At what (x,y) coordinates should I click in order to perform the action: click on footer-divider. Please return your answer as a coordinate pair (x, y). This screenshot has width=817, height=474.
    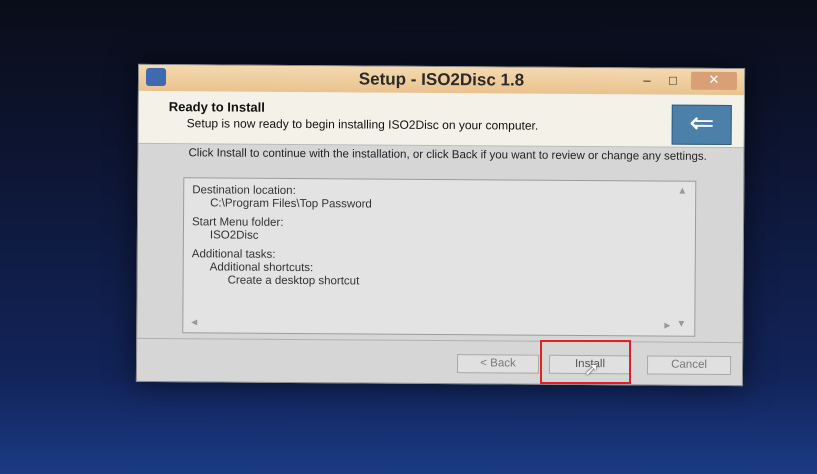
    Looking at the image, I should click on (440, 340).